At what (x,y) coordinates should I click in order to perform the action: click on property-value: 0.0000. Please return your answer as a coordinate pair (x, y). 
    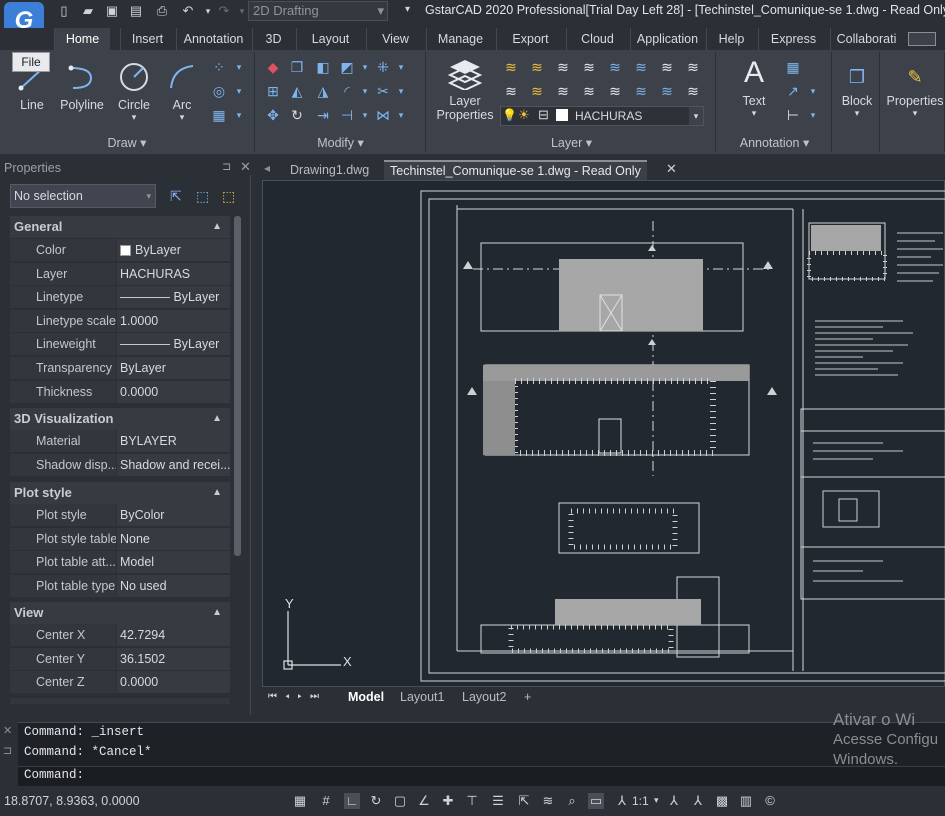
    Looking at the image, I should click on (173, 392).